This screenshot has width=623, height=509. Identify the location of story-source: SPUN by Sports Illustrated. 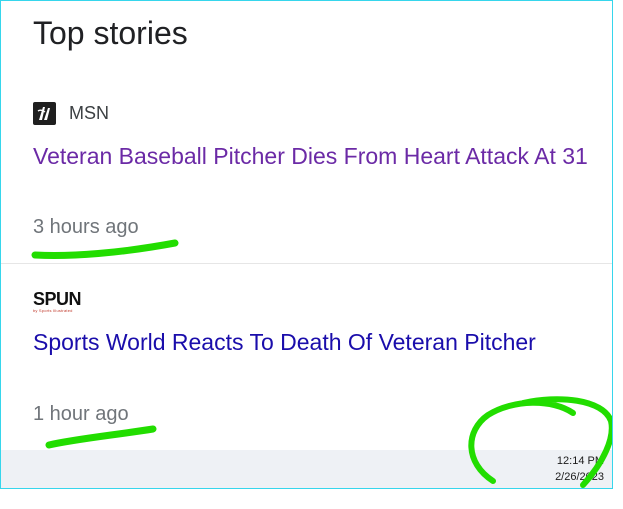
(57, 301).